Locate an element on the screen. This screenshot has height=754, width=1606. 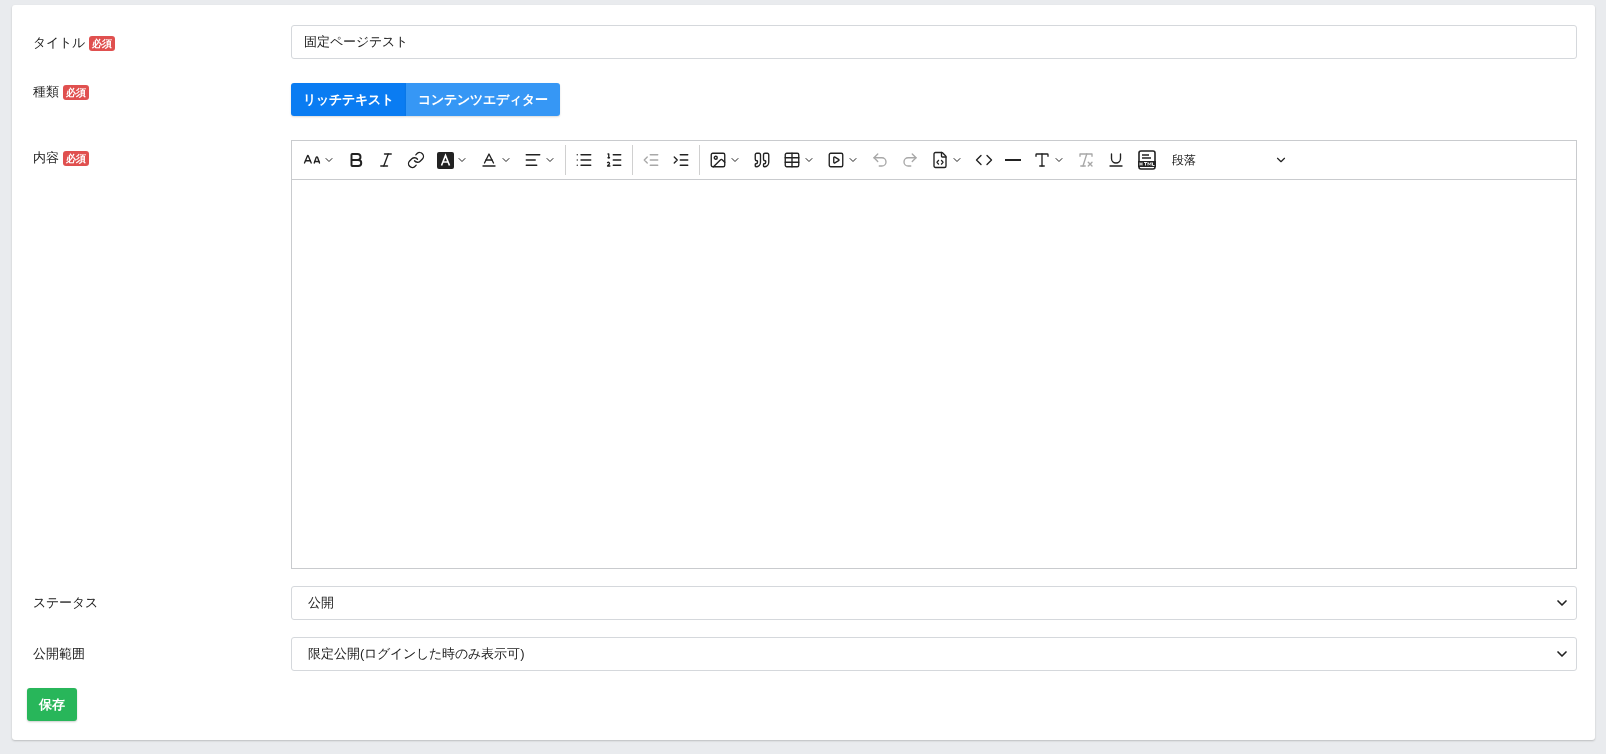
field-label: 公開範囲 is located at coordinates (59, 654).